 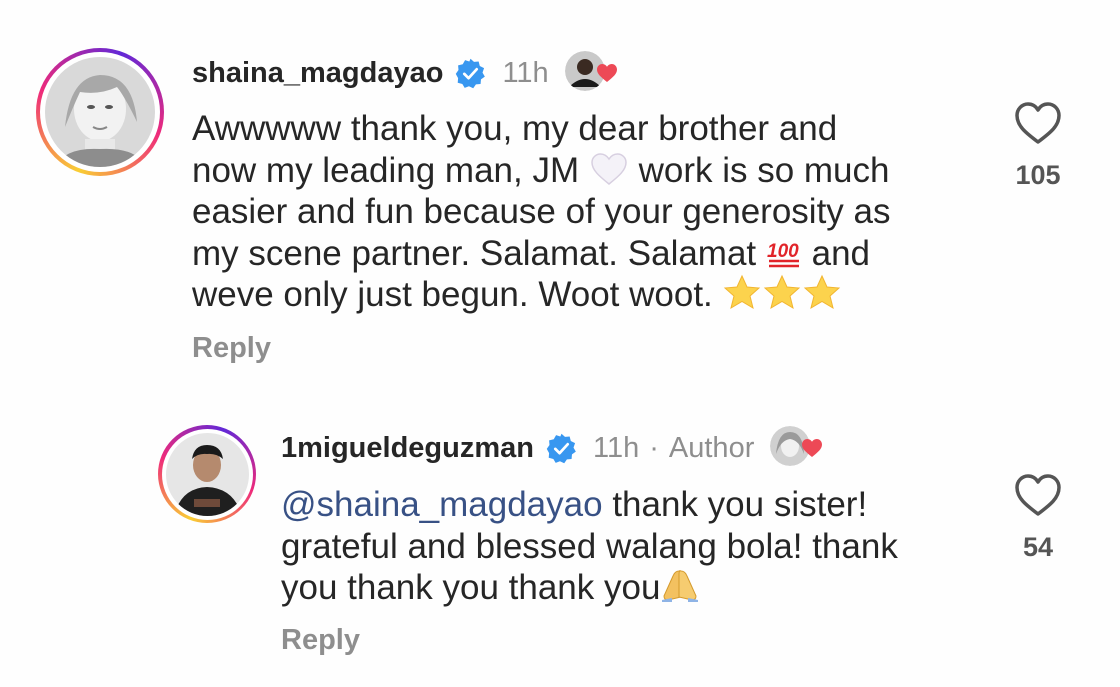 What do you see at coordinates (317, 73) in the screenshot?
I see `username: shaina_magdayao` at bounding box center [317, 73].